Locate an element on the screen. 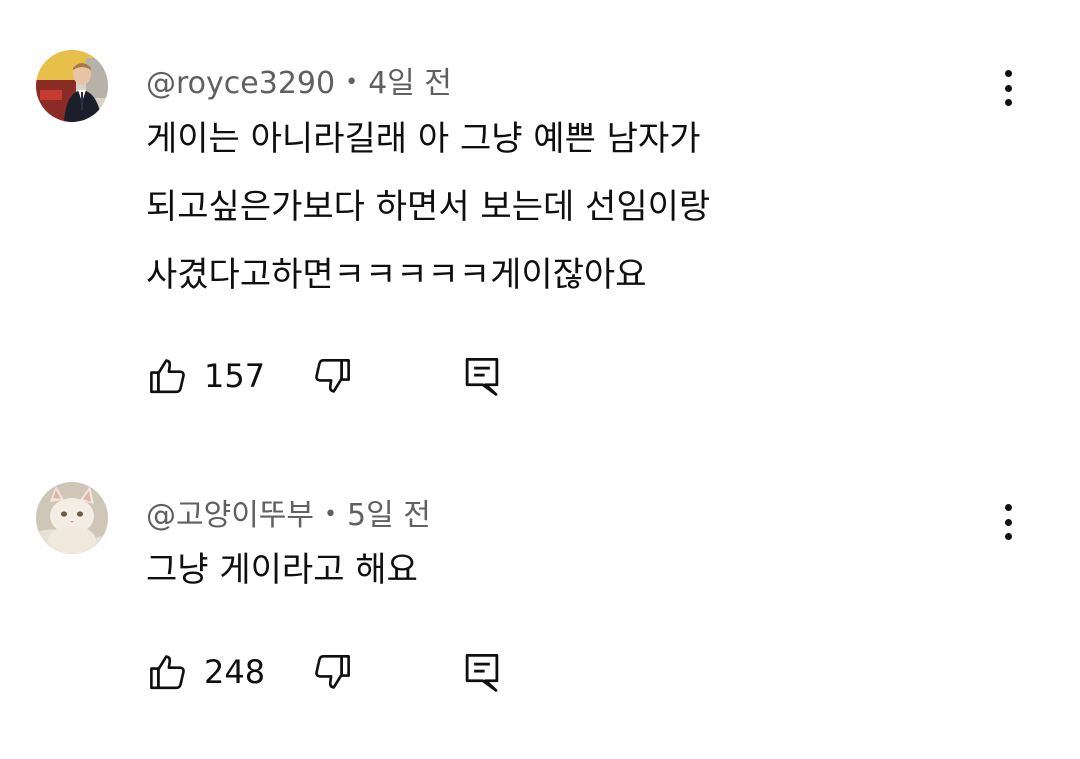  comment-action-bar: 248 is located at coordinates (325, 672).